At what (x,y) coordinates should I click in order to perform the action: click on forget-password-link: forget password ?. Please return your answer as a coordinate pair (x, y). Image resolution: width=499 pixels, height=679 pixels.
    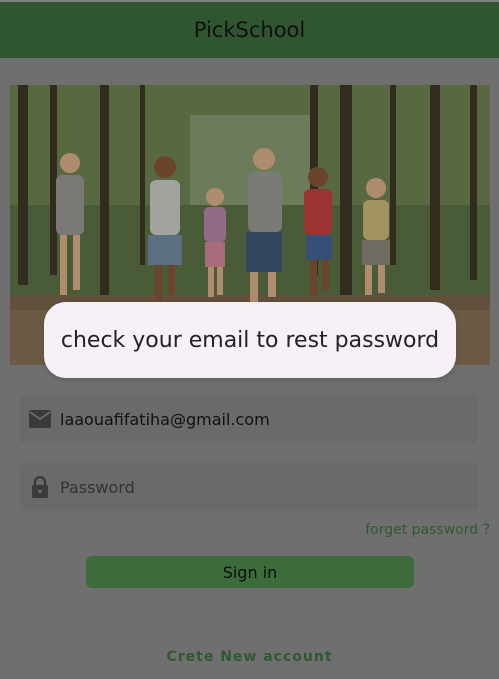
    Looking at the image, I should click on (427, 530).